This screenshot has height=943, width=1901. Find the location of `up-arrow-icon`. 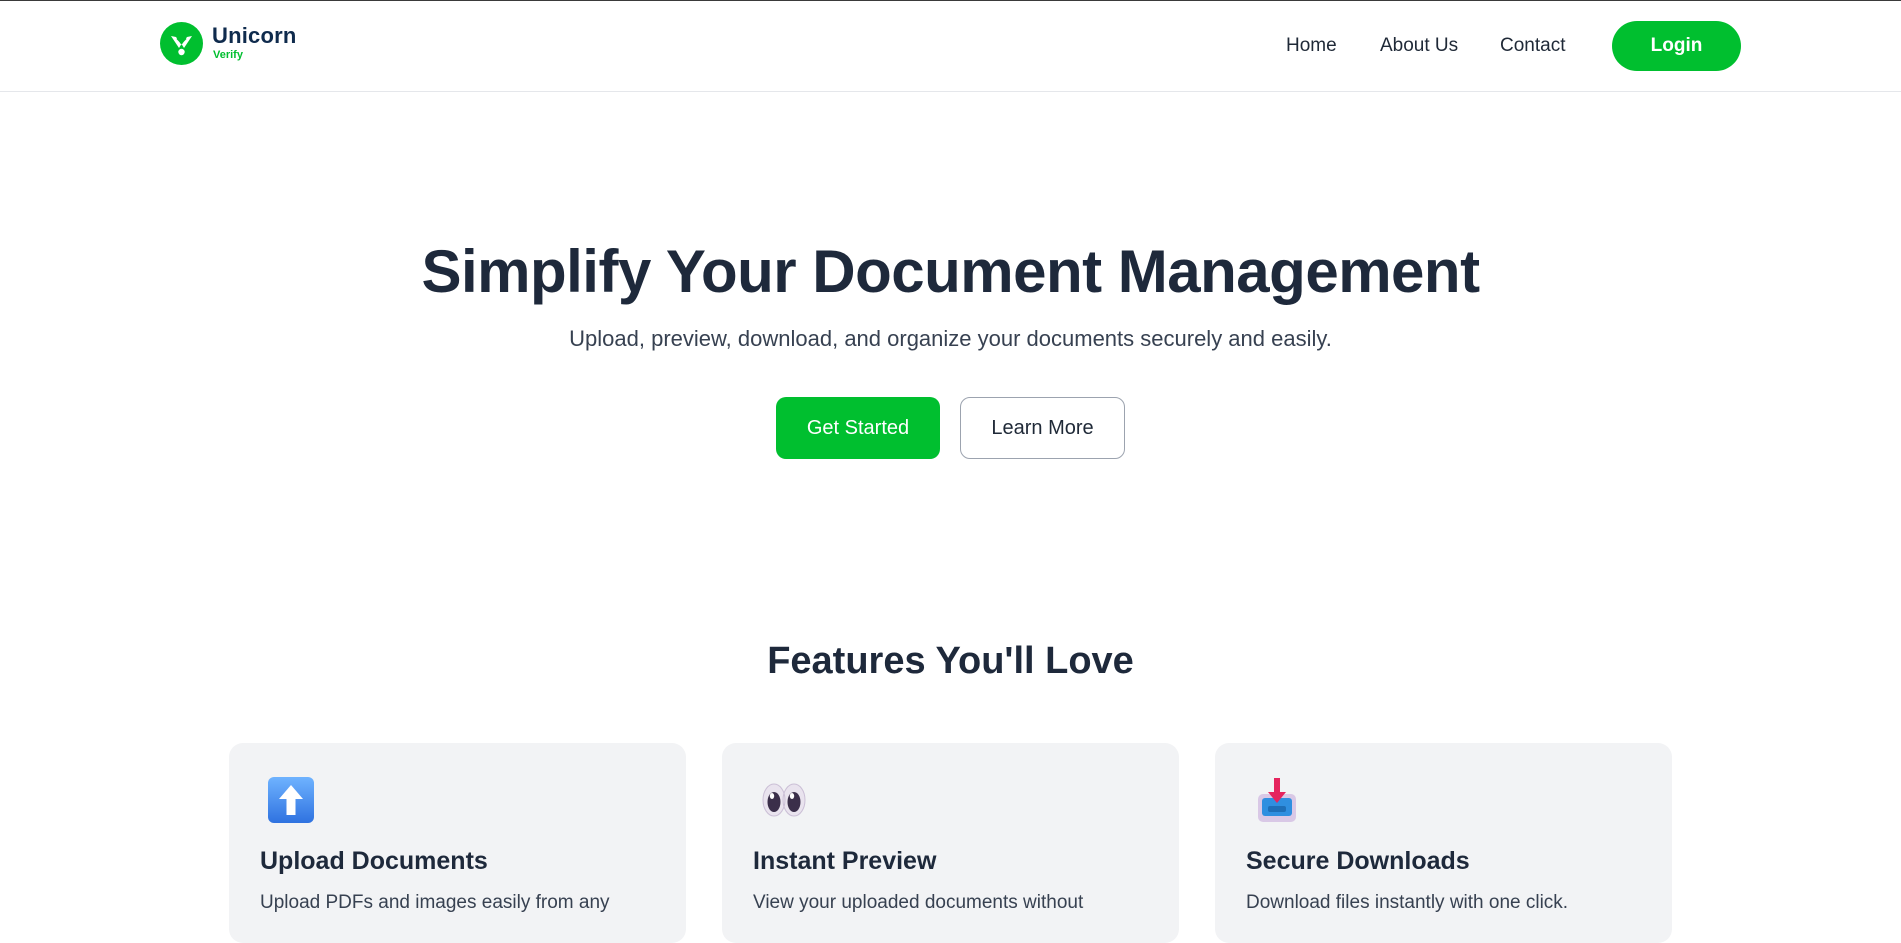

up-arrow-icon is located at coordinates (291, 800).